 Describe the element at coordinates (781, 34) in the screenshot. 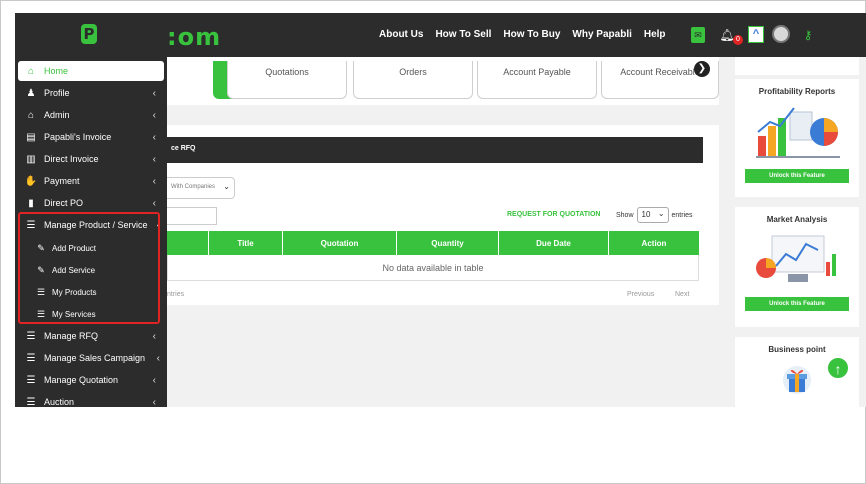

I see `avatar` at that location.